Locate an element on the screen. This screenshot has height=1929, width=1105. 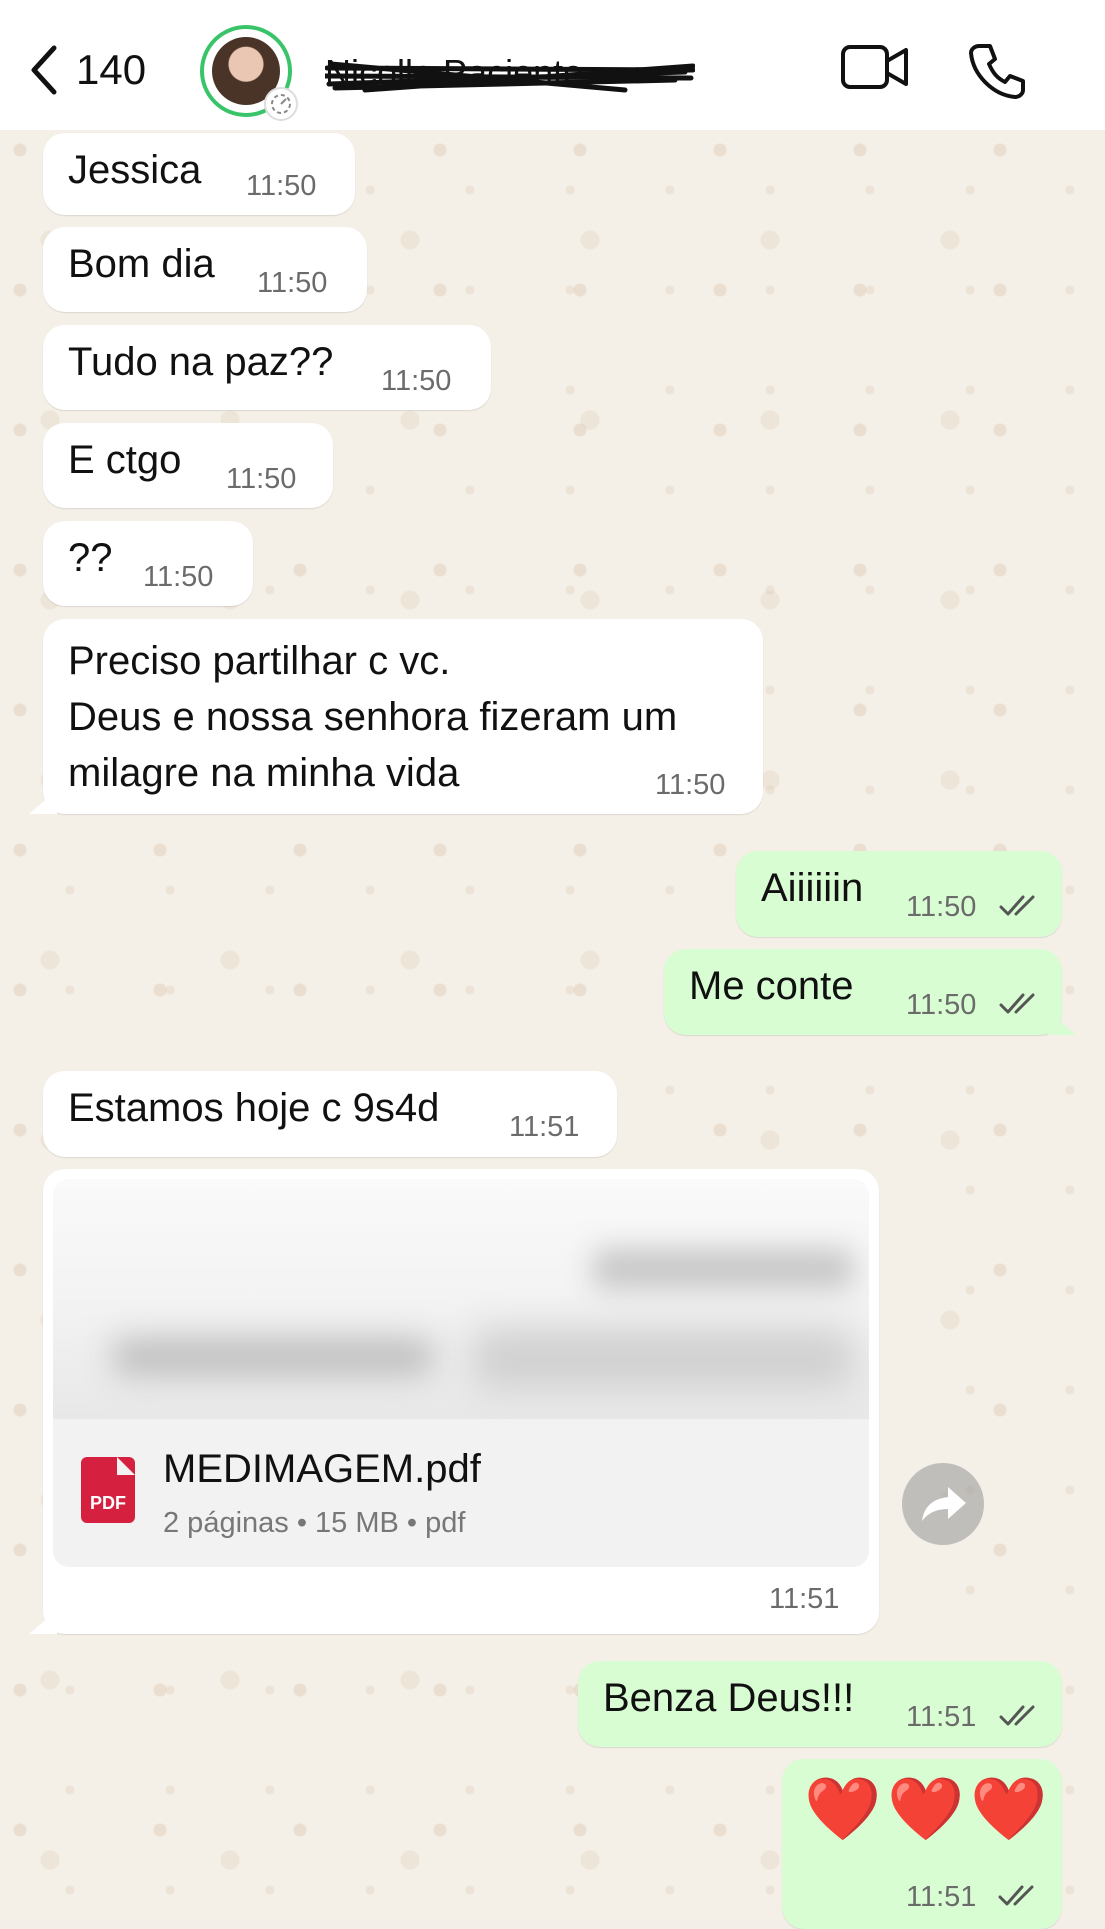
unread-count: 140 is located at coordinates (111, 69).